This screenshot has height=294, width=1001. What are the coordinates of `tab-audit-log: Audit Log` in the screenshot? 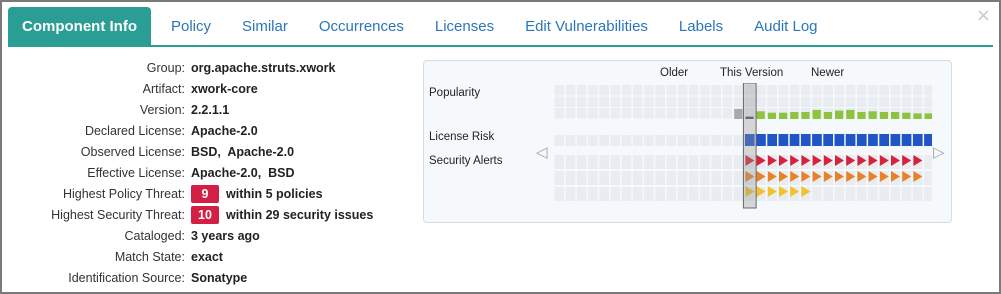 It's located at (785, 26).